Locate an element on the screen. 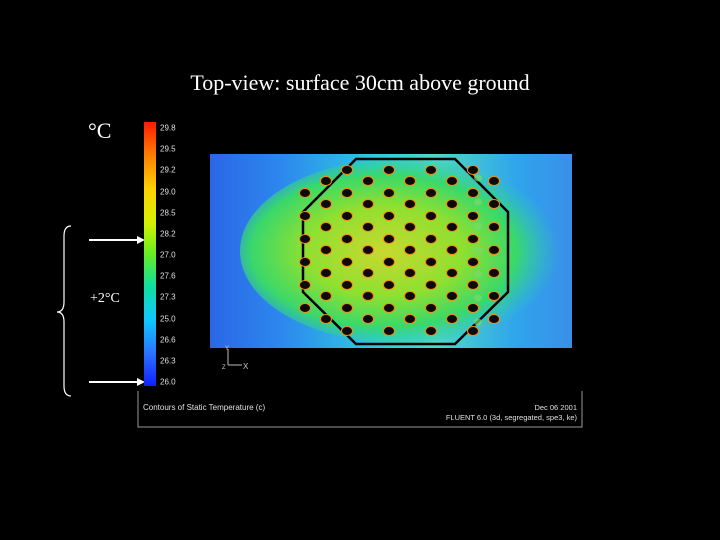 This screenshot has width=720, height=540. colorbar-tick-label: 28.2 is located at coordinates (168, 234).